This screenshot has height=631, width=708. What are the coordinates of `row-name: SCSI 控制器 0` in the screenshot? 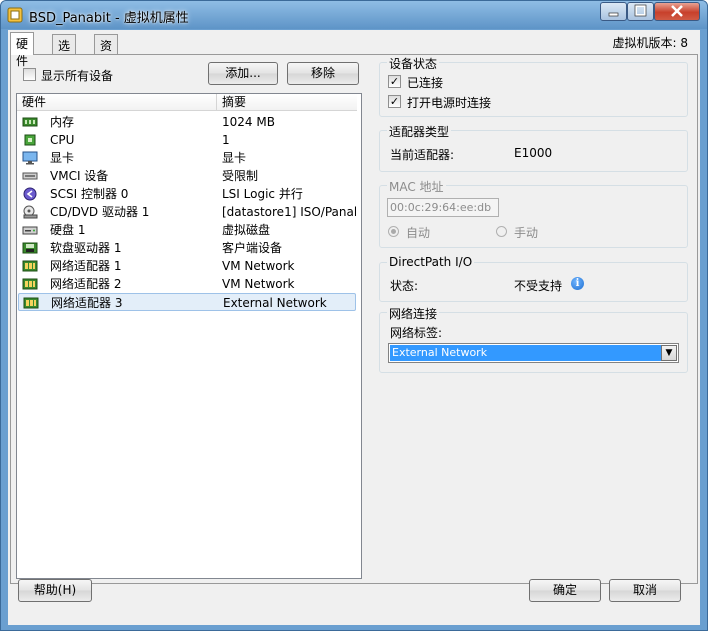 It's located at (89, 194).